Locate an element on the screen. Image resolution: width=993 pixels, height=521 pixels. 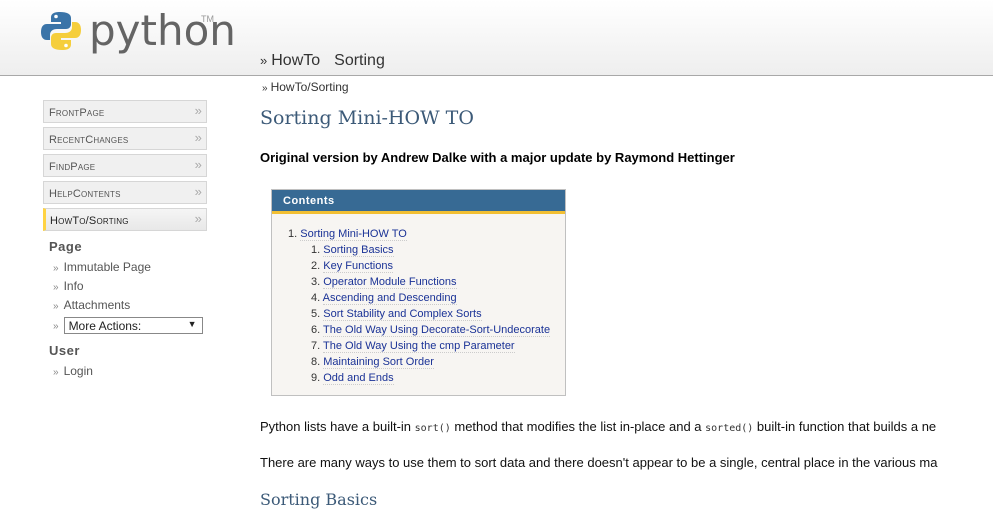
link-label: Info is located at coordinates (73, 286).